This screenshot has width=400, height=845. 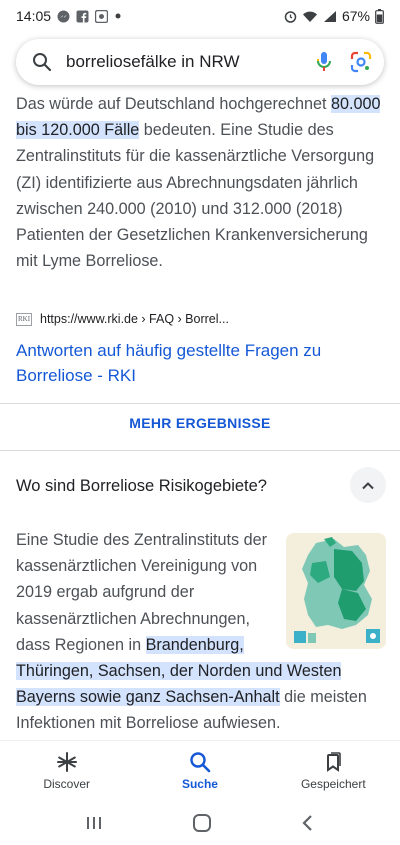 I want to click on search-bar: borreliosefälke in NRW, so click(x=200, y=62).